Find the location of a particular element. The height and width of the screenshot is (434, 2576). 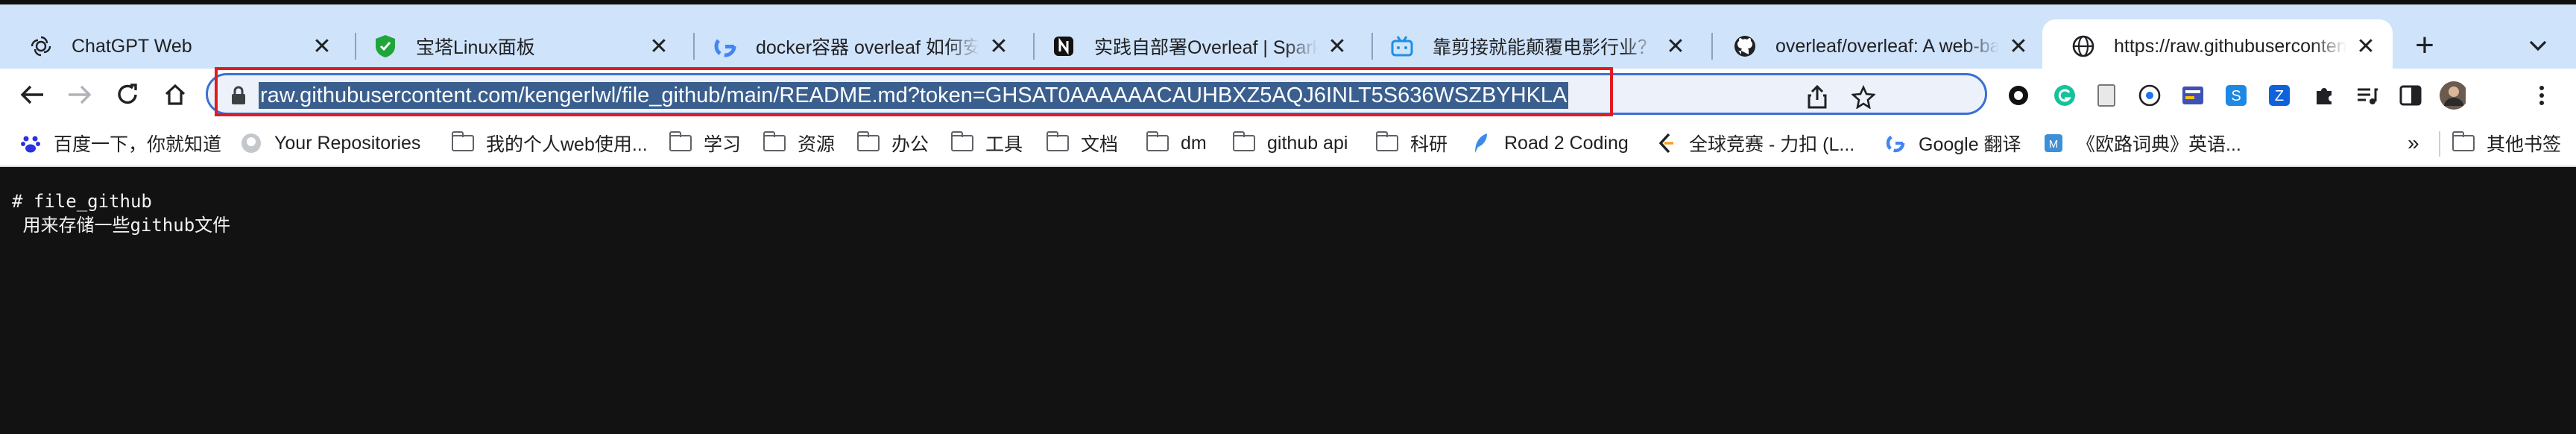

tab-bilibili: 靠剪接就能颠覆电影行业？！剪 ✕ is located at coordinates (1531, 46).